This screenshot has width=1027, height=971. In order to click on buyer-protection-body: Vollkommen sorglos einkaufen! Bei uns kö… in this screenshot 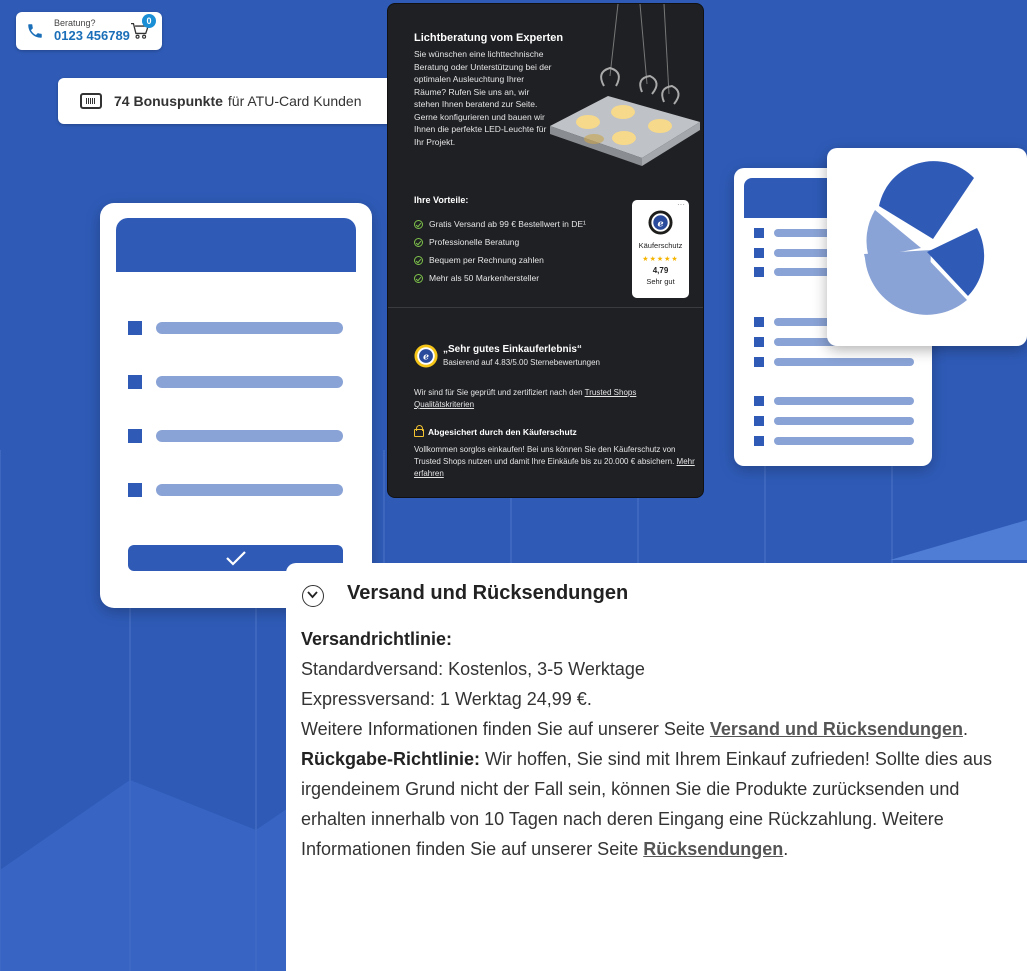, I will do `click(545, 455)`.